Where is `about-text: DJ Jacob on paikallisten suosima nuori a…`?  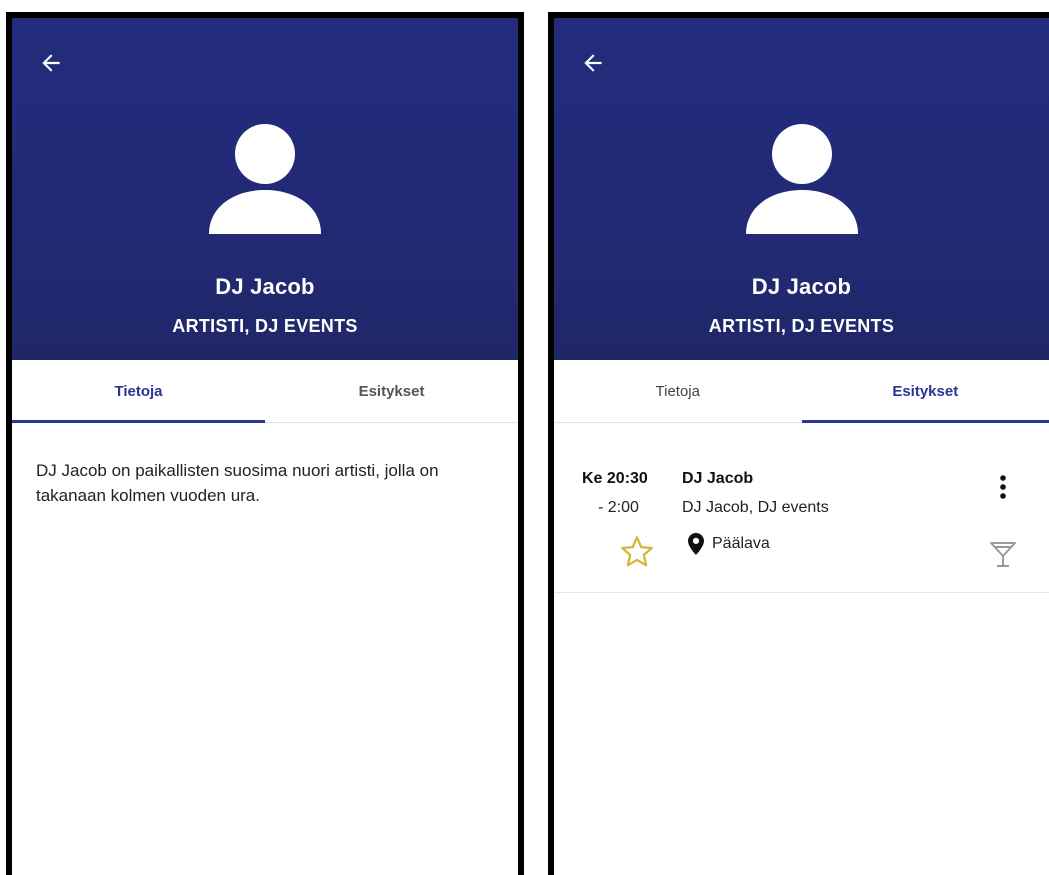 about-text: DJ Jacob on paikallisten suosima nuori a… is located at coordinates (237, 483).